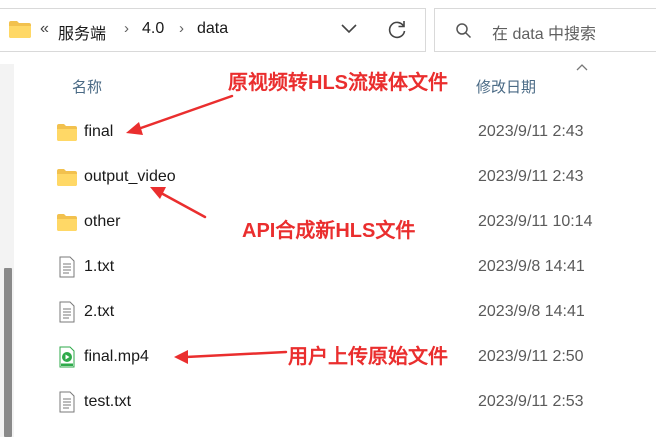 The width and height of the screenshot is (656, 437). Describe the element at coordinates (397, 29) in the screenshot. I see `refresh-icon` at that location.